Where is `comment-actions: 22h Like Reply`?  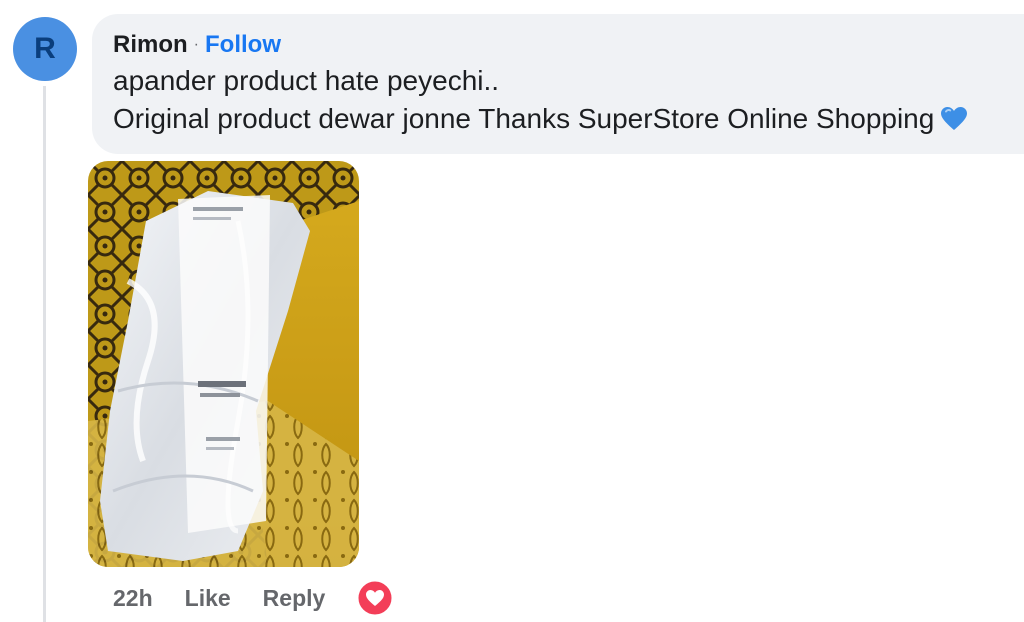
comment-actions: 22h Like Reply is located at coordinates (253, 598).